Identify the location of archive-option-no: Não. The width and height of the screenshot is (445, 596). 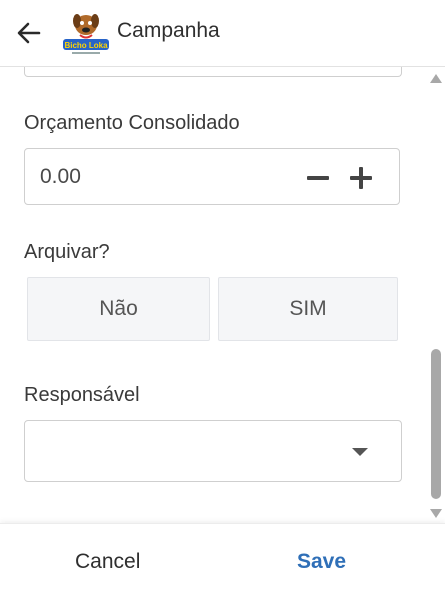
(118, 309).